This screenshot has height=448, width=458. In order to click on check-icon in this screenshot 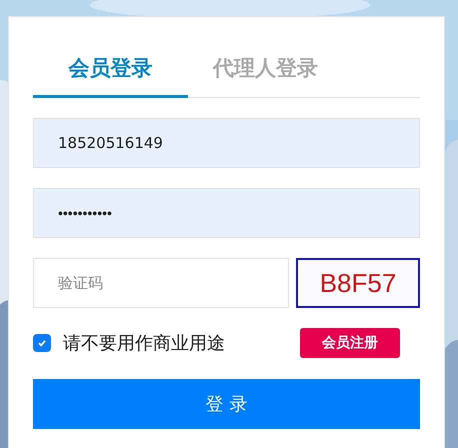, I will do `click(42, 343)`.